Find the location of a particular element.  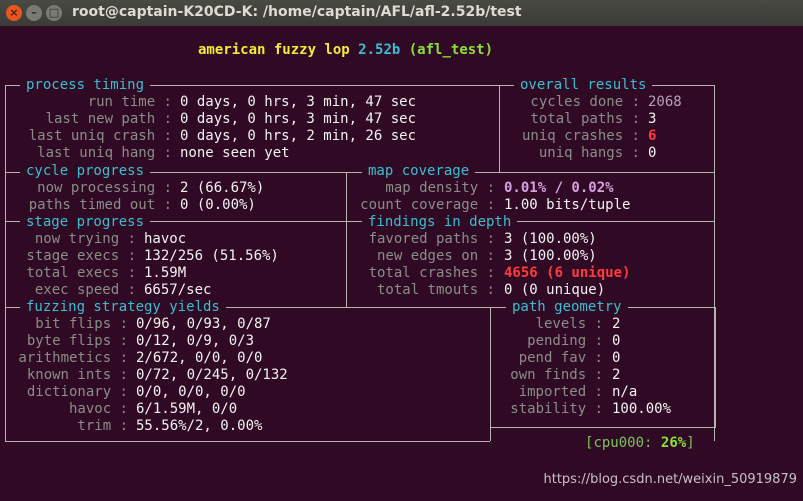

total-execs-value: 1.59M is located at coordinates (165, 273).